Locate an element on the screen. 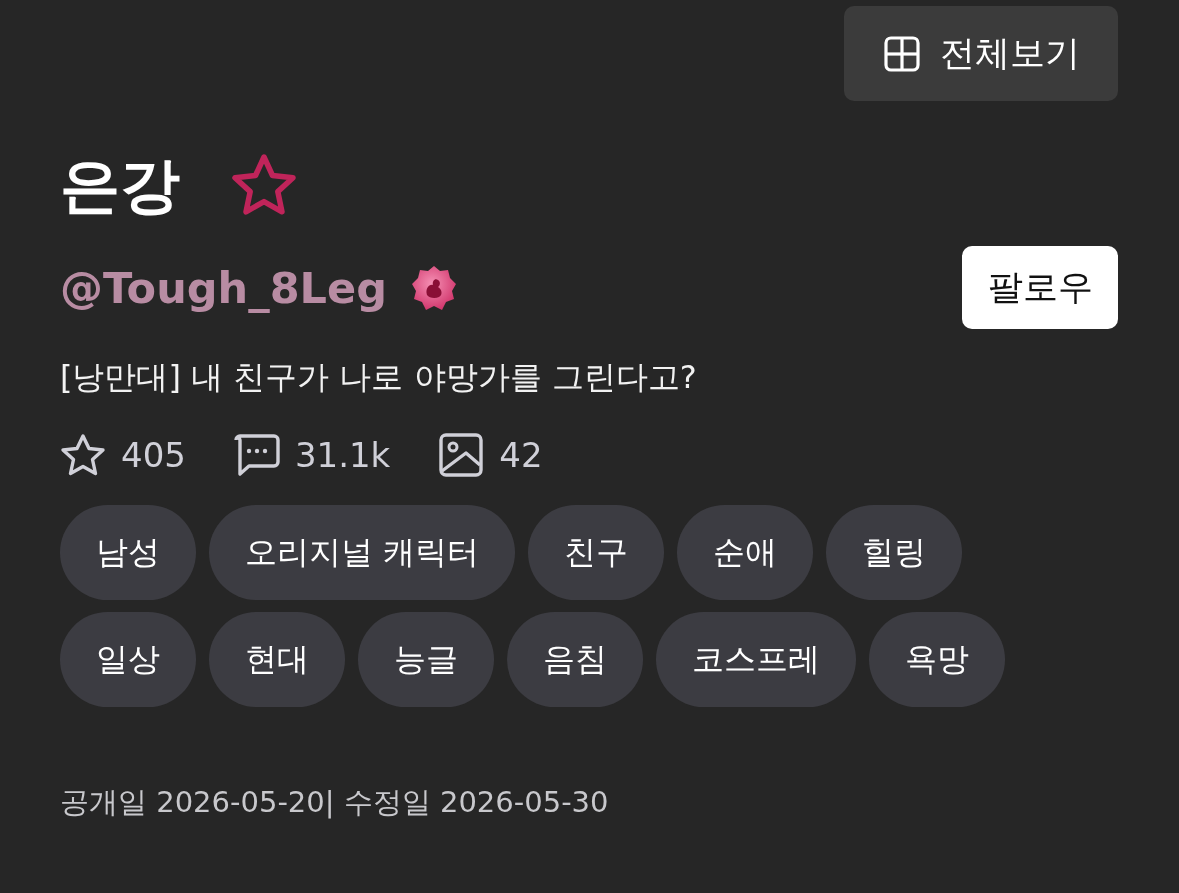 This screenshot has width=1179, height=893. grid-icon is located at coordinates (902, 53).